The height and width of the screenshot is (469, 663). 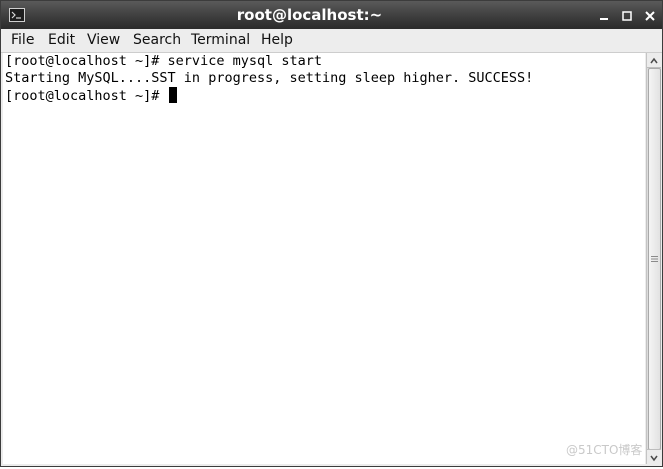 I want to click on title-bar: root@localhost:~, so click(x=331, y=15).